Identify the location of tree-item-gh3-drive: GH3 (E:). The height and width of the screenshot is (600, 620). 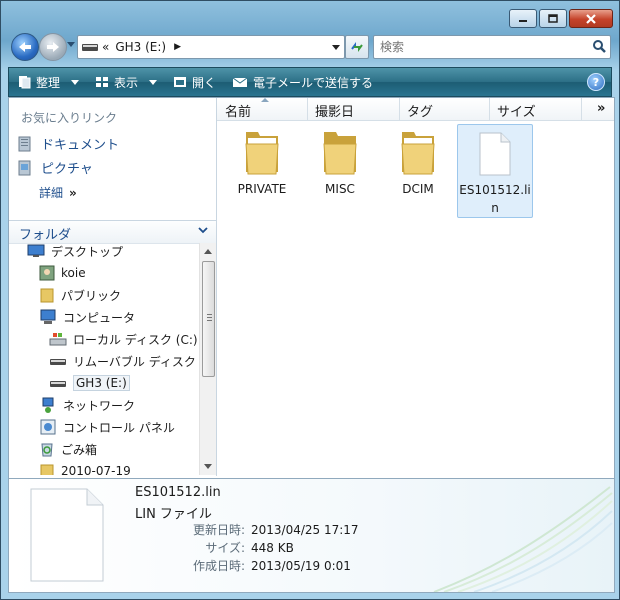
(89, 383).